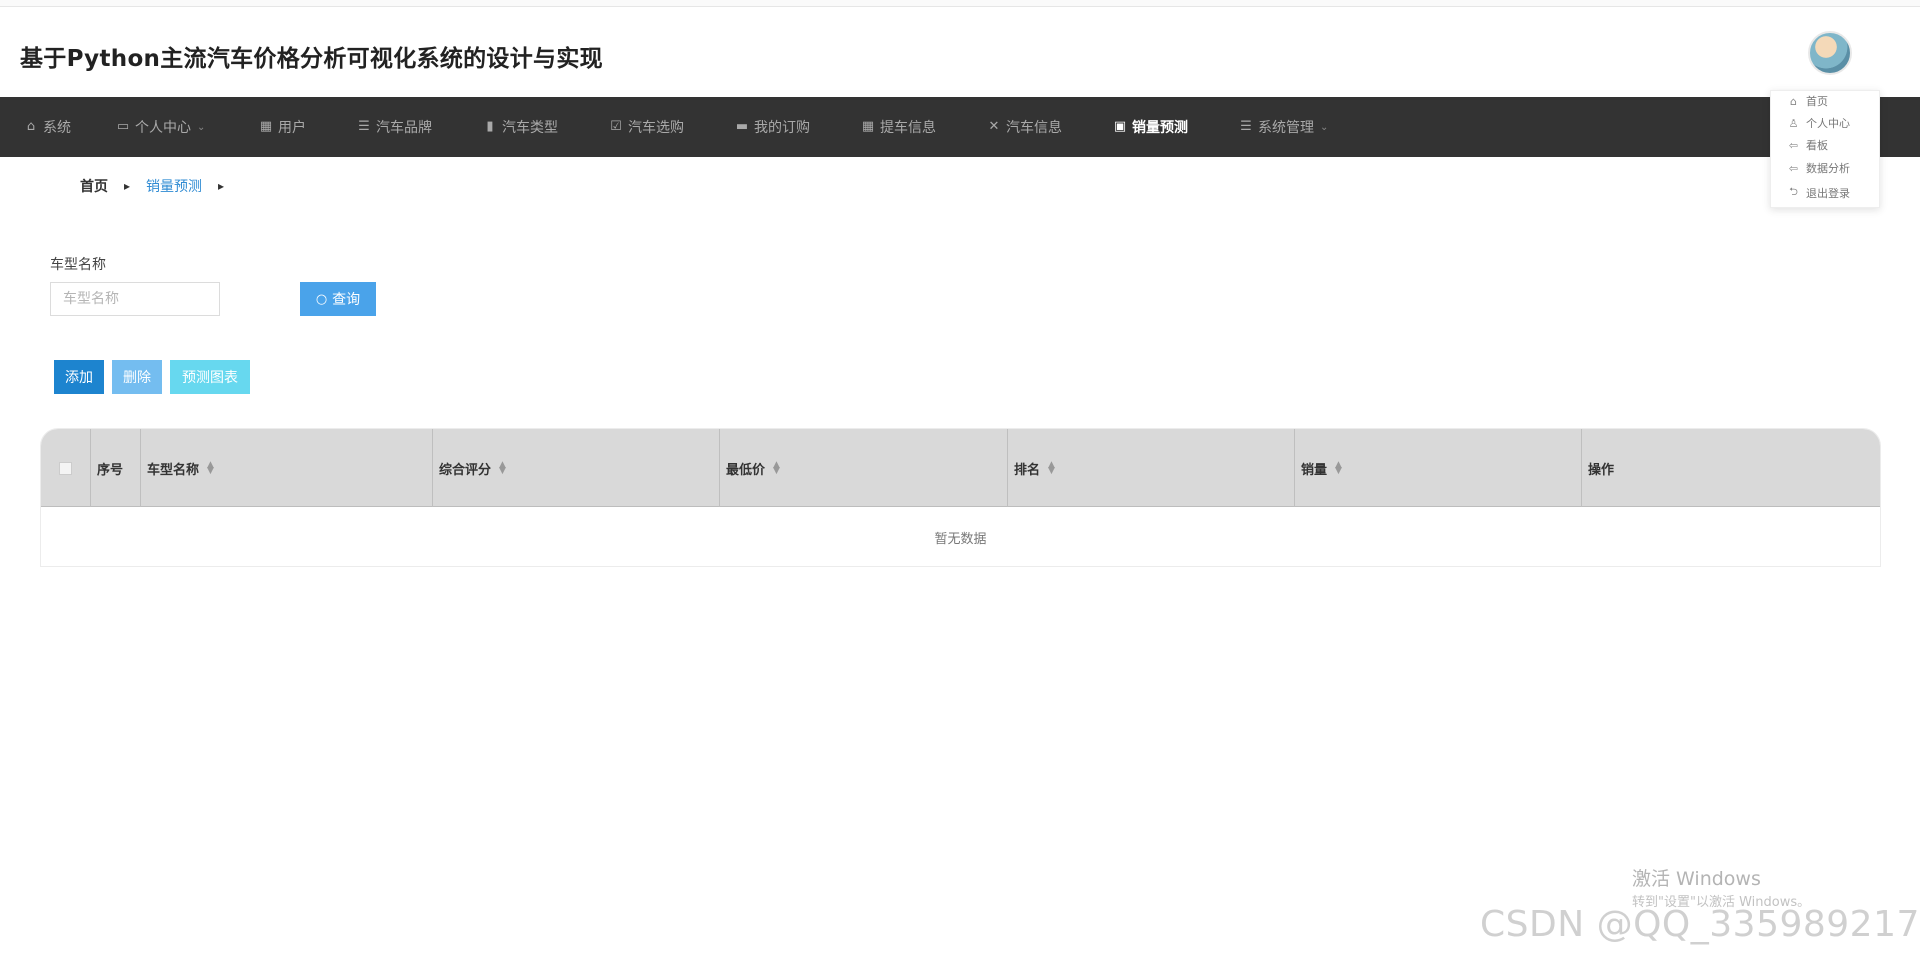 The image size is (1920, 960). What do you see at coordinates (1793, 123) in the screenshot?
I see `user-icon: ♙` at bounding box center [1793, 123].